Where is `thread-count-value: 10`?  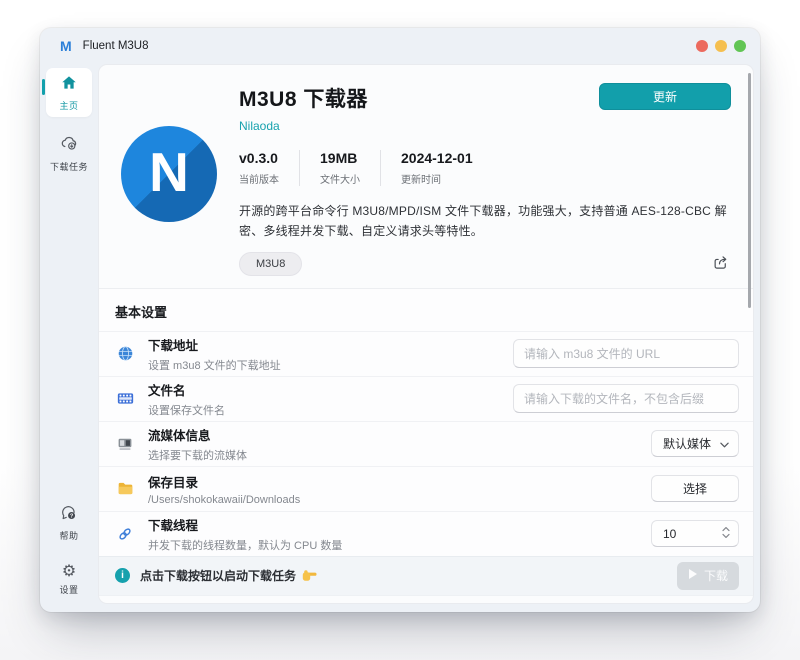
thread-count-value: 10 is located at coordinates (670, 533).